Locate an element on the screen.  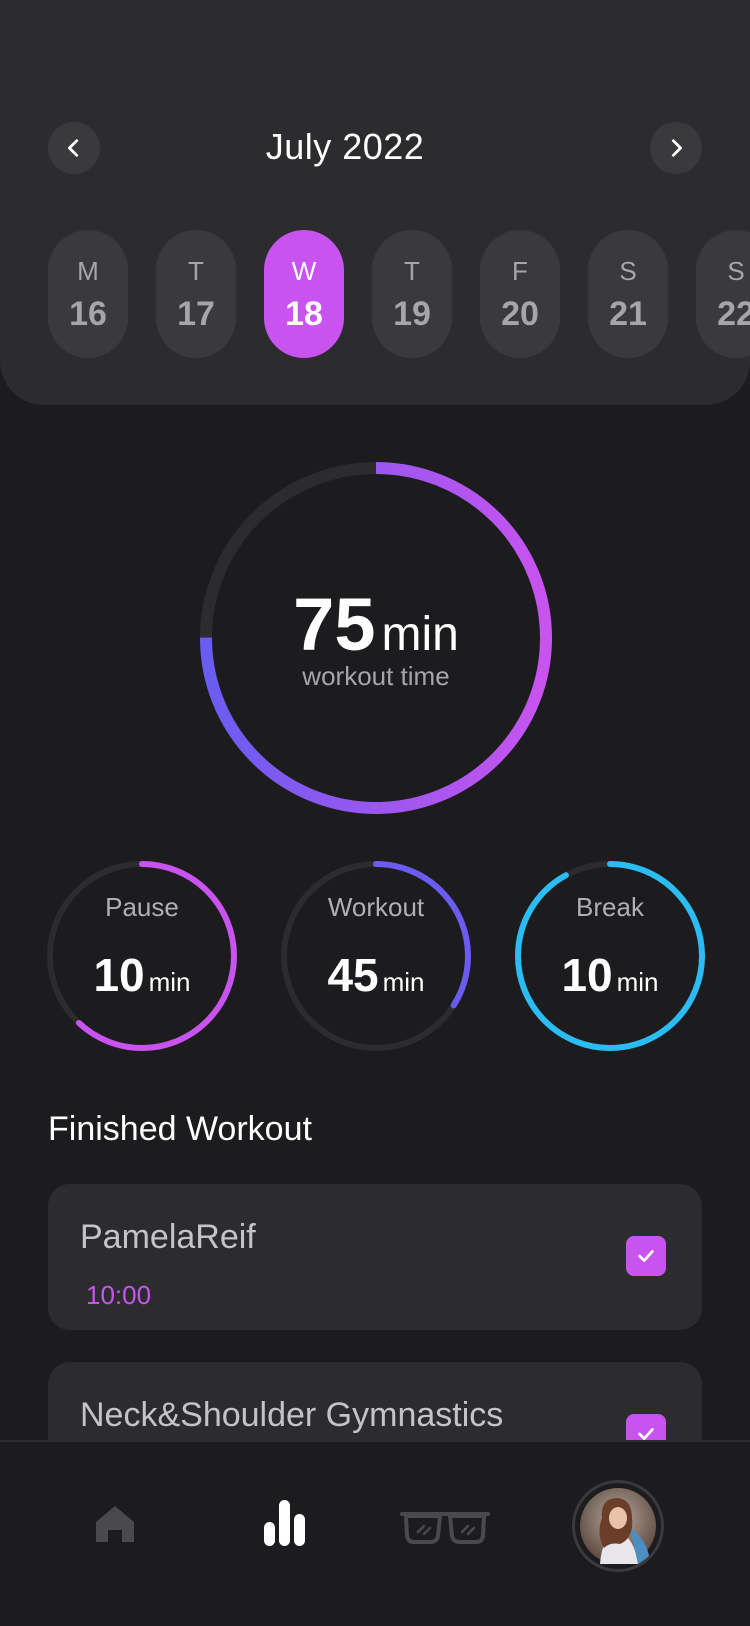
home-icon is located at coordinates (115, 1524).